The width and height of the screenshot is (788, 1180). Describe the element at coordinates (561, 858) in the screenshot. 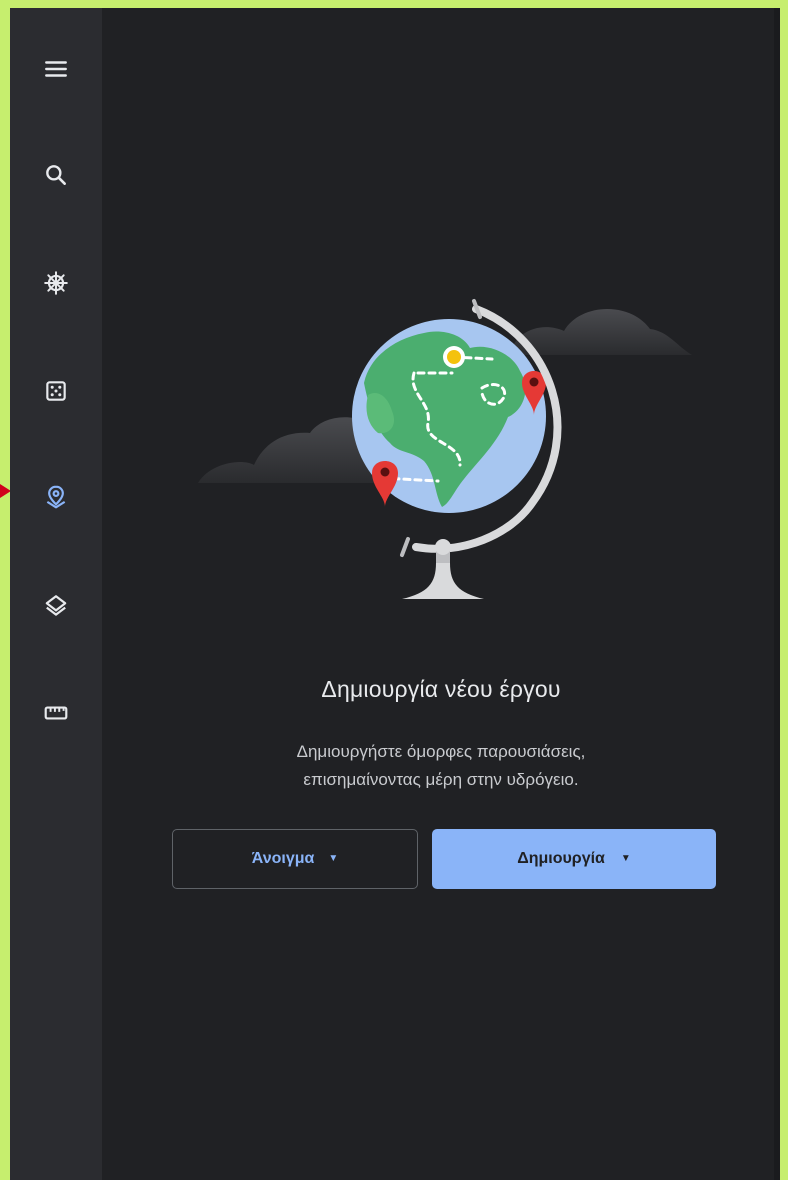

I see `create-button-label: Δημιουργία` at that location.